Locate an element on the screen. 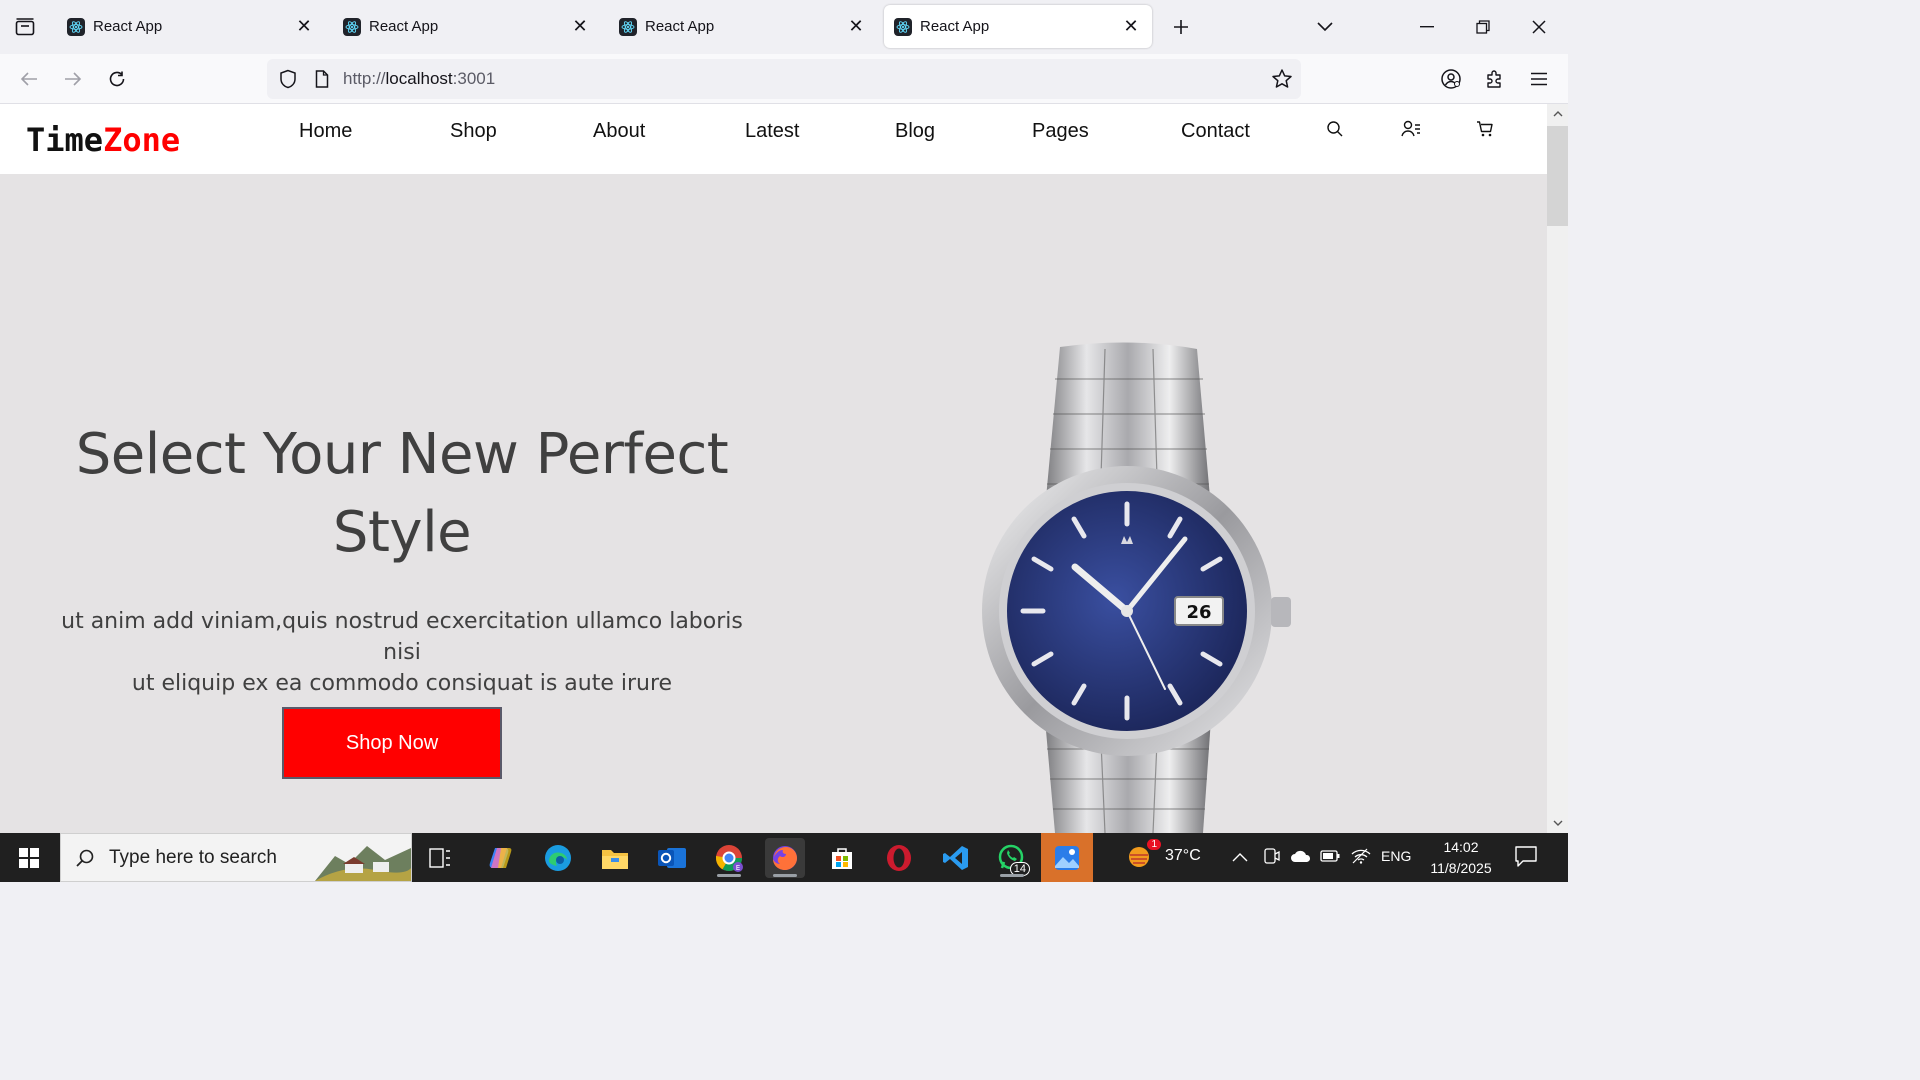 This screenshot has width=1920, height=1080. nav-link-blog: Blog is located at coordinates (915, 131).